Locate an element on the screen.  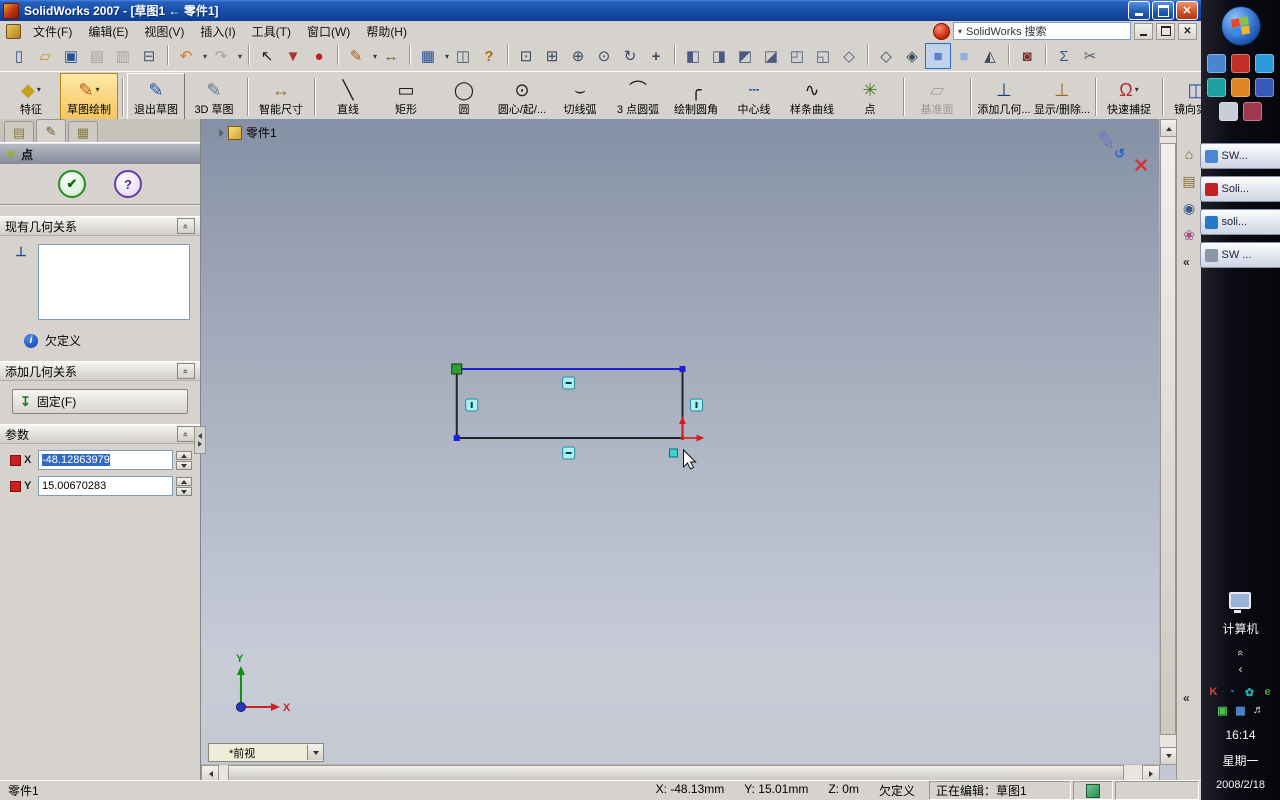
design-library-icon: ▤ is located at coordinates (1188, 181).